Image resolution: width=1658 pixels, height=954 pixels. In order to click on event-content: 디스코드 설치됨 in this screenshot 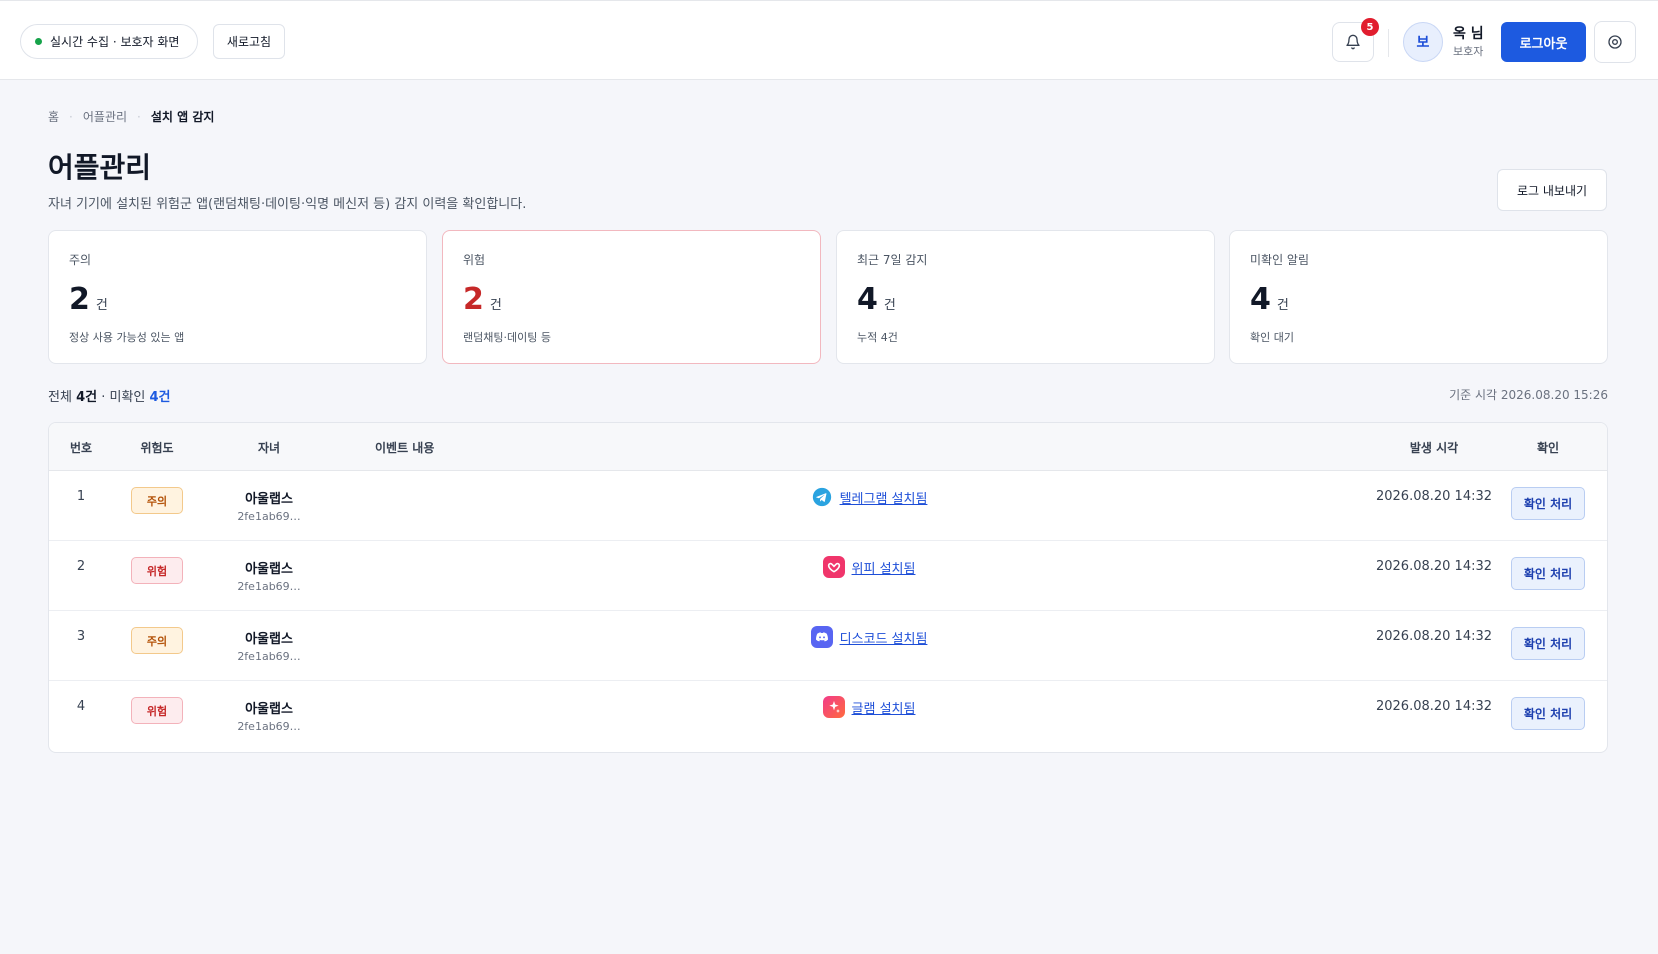, I will do `click(869, 637)`.